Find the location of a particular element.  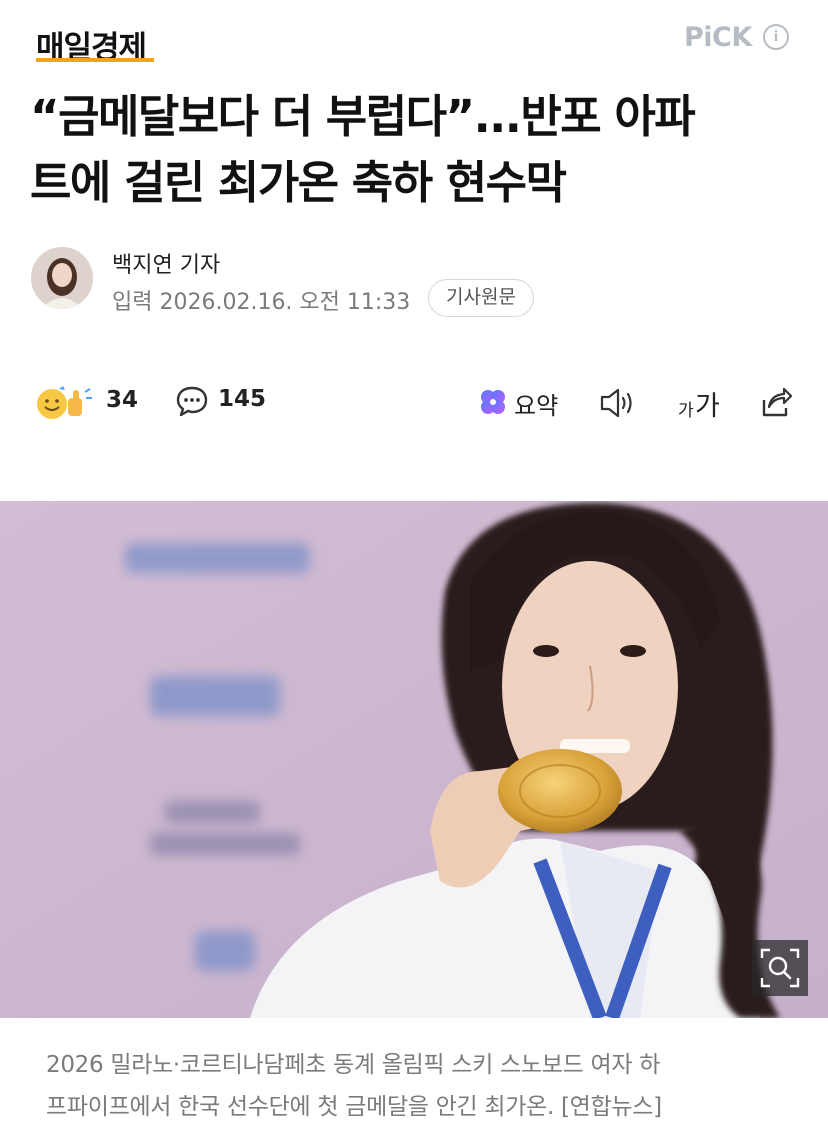

speaker-icon is located at coordinates (618, 403).